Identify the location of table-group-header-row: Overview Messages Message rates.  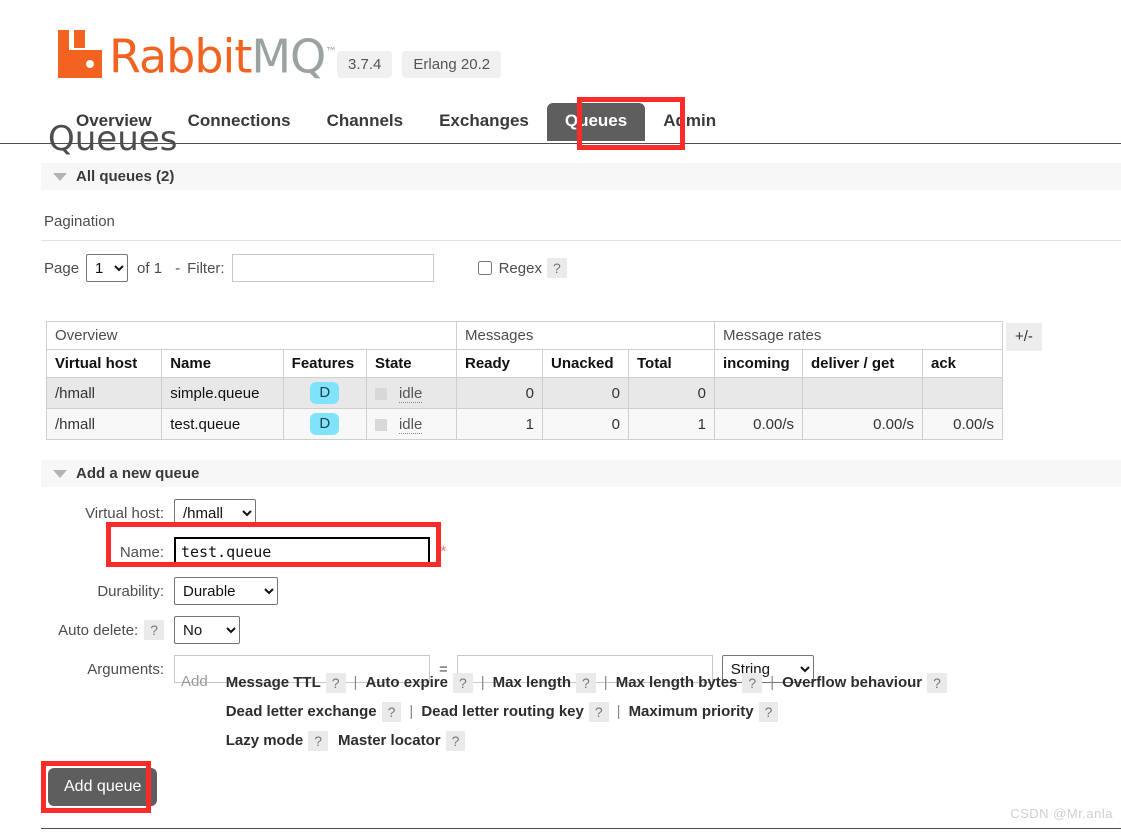
(524, 335).